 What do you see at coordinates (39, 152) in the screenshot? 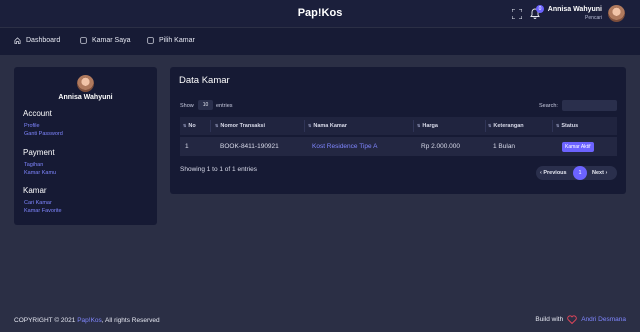
I see `section-title-payment: Payment` at bounding box center [39, 152].